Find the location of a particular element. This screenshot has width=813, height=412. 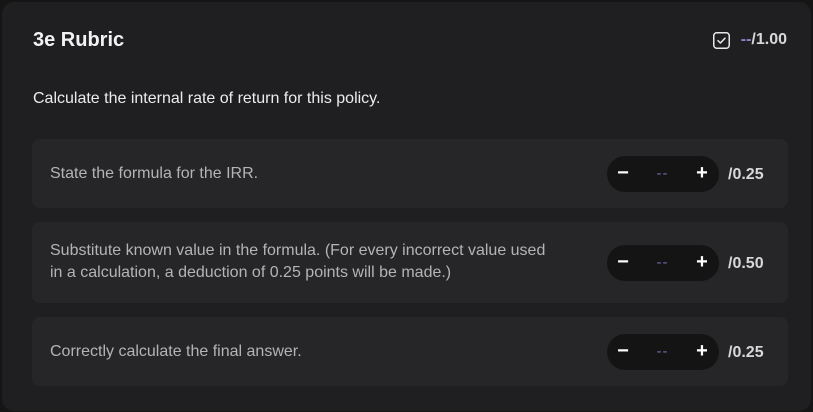

total-score-text: --/1.00 is located at coordinates (764, 40).